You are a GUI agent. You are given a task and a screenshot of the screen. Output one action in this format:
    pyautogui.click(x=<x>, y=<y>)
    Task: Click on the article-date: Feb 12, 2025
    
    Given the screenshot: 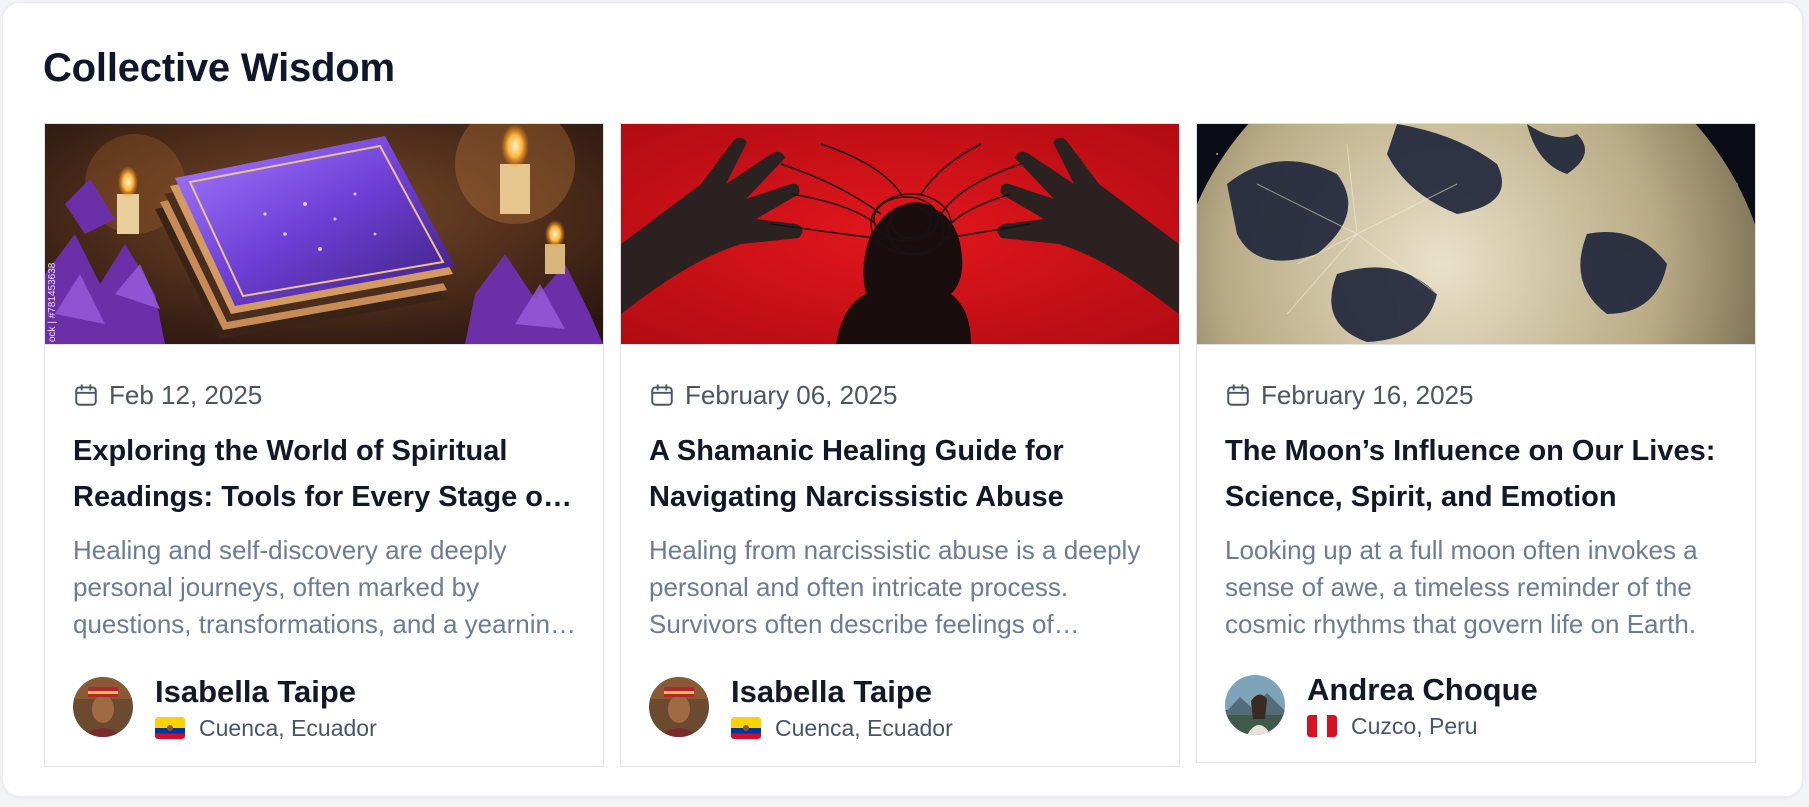 What is the action you would take?
    pyautogui.click(x=167, y=395)
    